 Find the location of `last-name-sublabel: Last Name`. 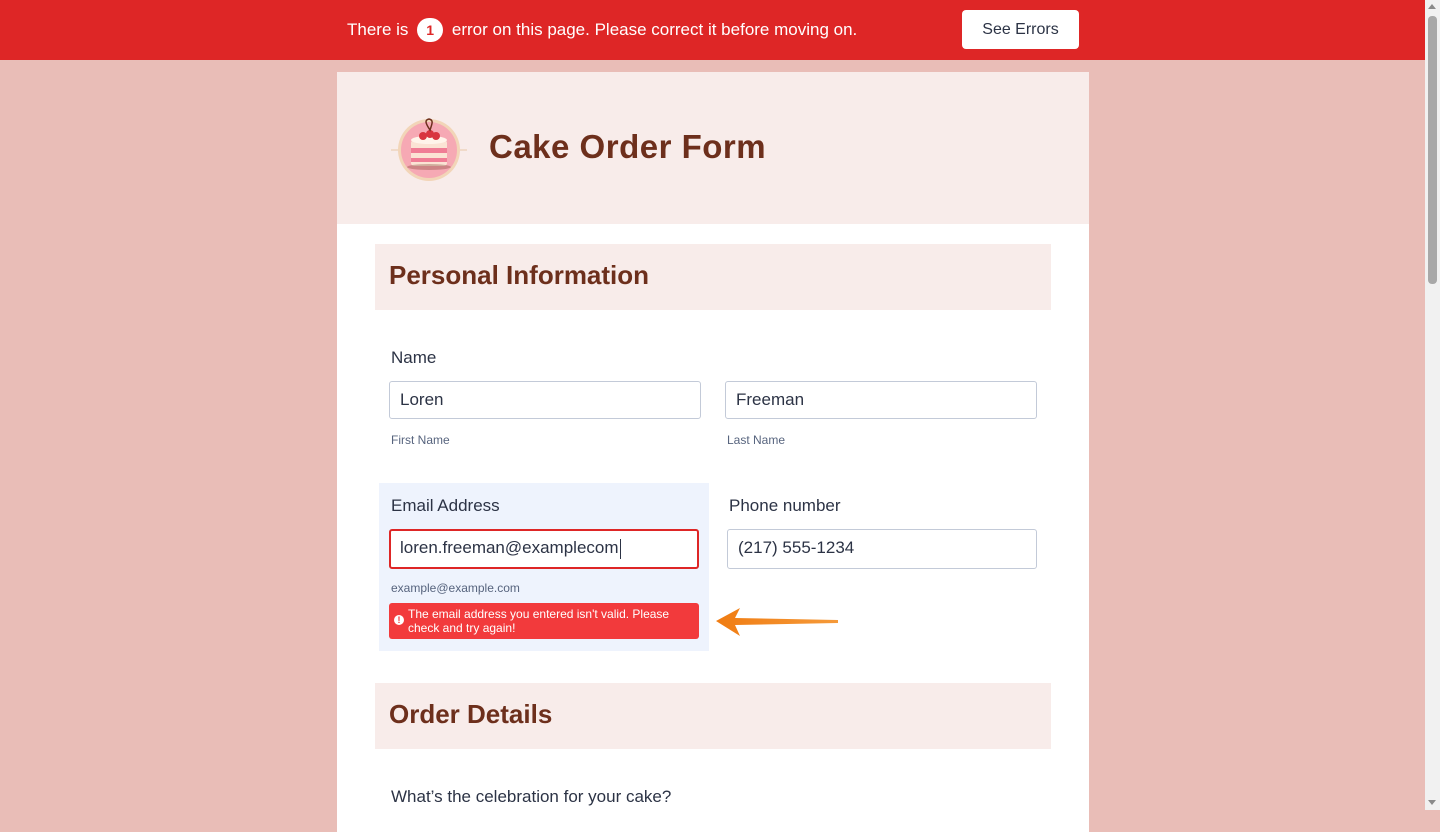

last-name-sublabel: Last Name is located at coordinates (756, 440).